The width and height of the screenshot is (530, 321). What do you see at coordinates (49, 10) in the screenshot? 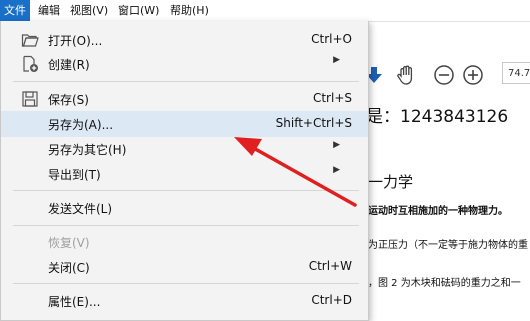
I see `menu-edit: 编辑` at bounding box center [49, 10].